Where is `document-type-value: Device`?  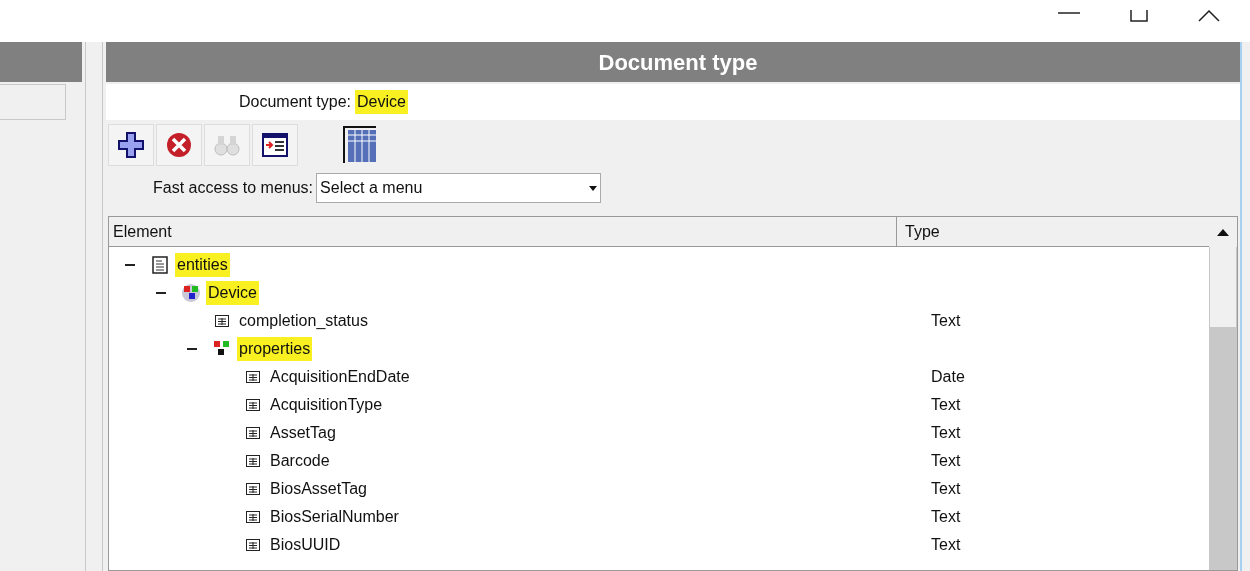 document-type-value: Device is located at coordinates (381, 102).